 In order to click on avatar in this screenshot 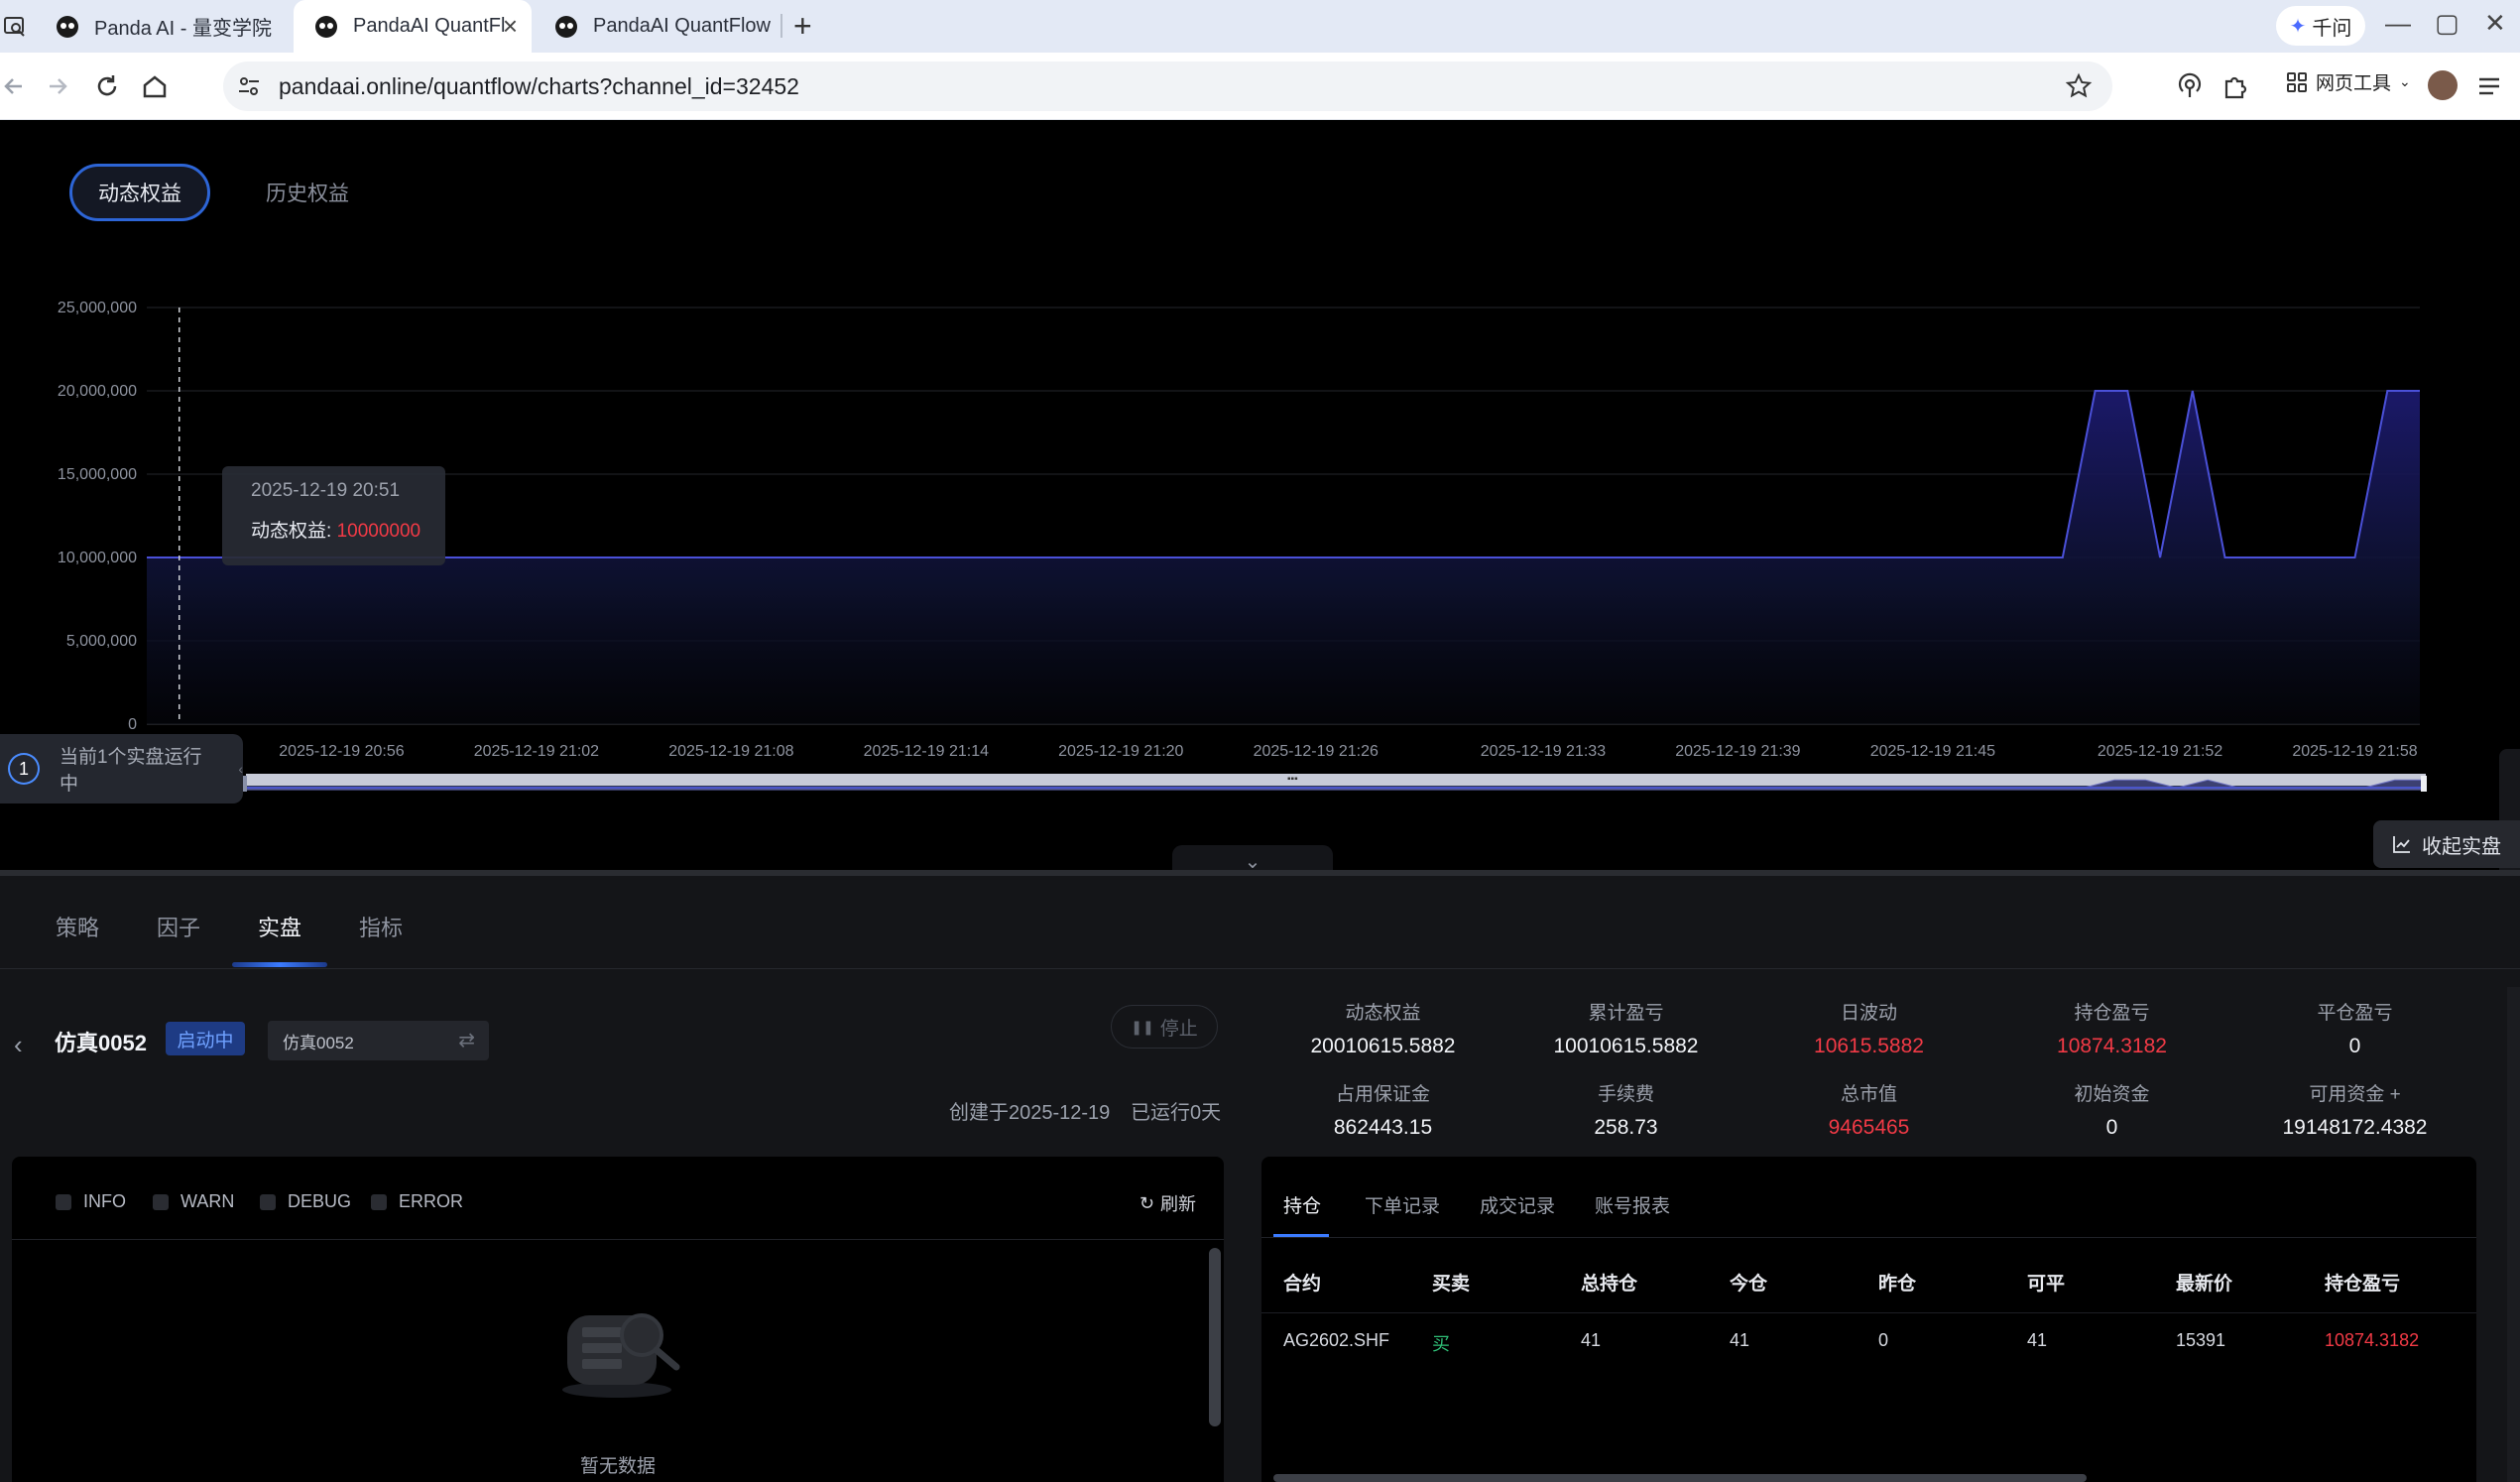, I will do `click(2443, 85)`.